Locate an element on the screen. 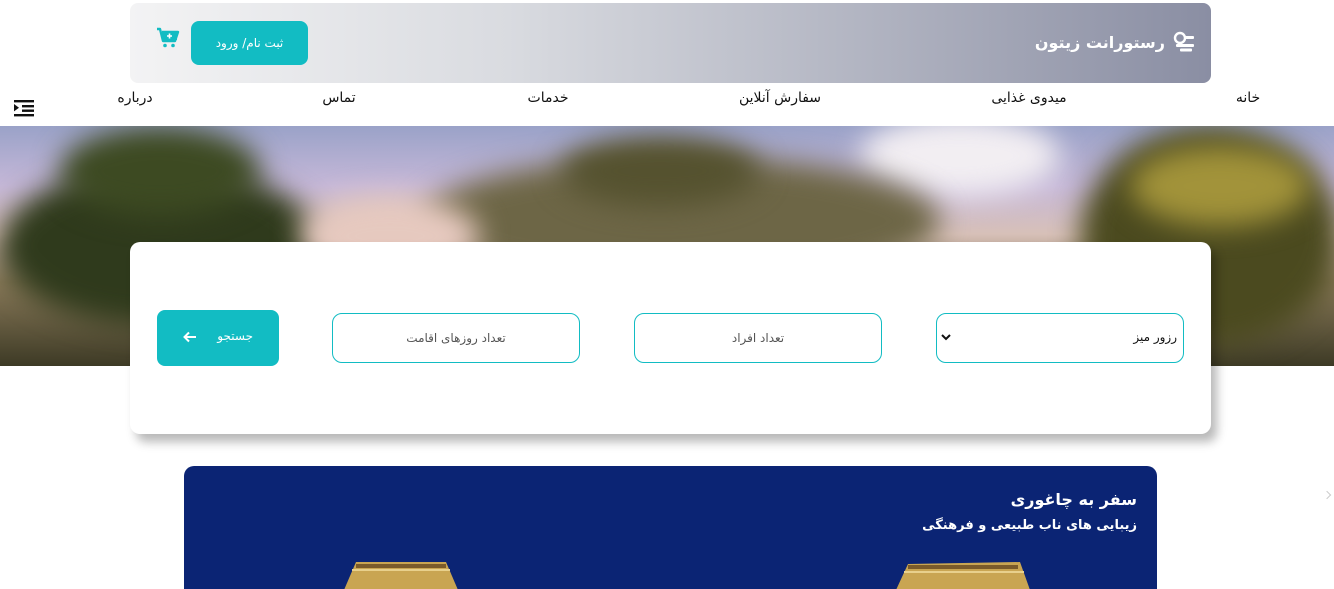  brand-name: رستورانت زیتون is located at coordinates (1099, 42).